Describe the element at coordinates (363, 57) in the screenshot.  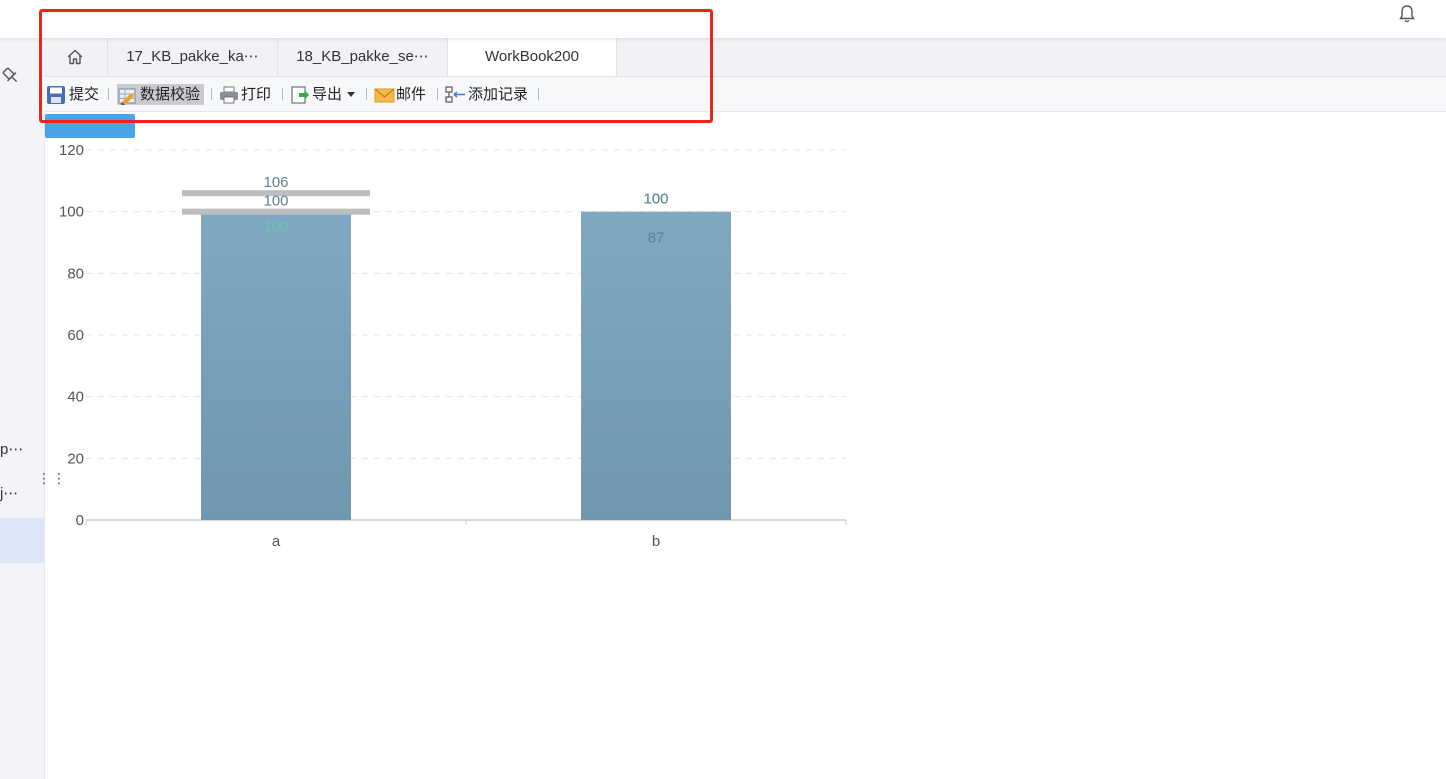
I see `tab-workbook-18: 18_KB_pakke_se⋯` at that location.